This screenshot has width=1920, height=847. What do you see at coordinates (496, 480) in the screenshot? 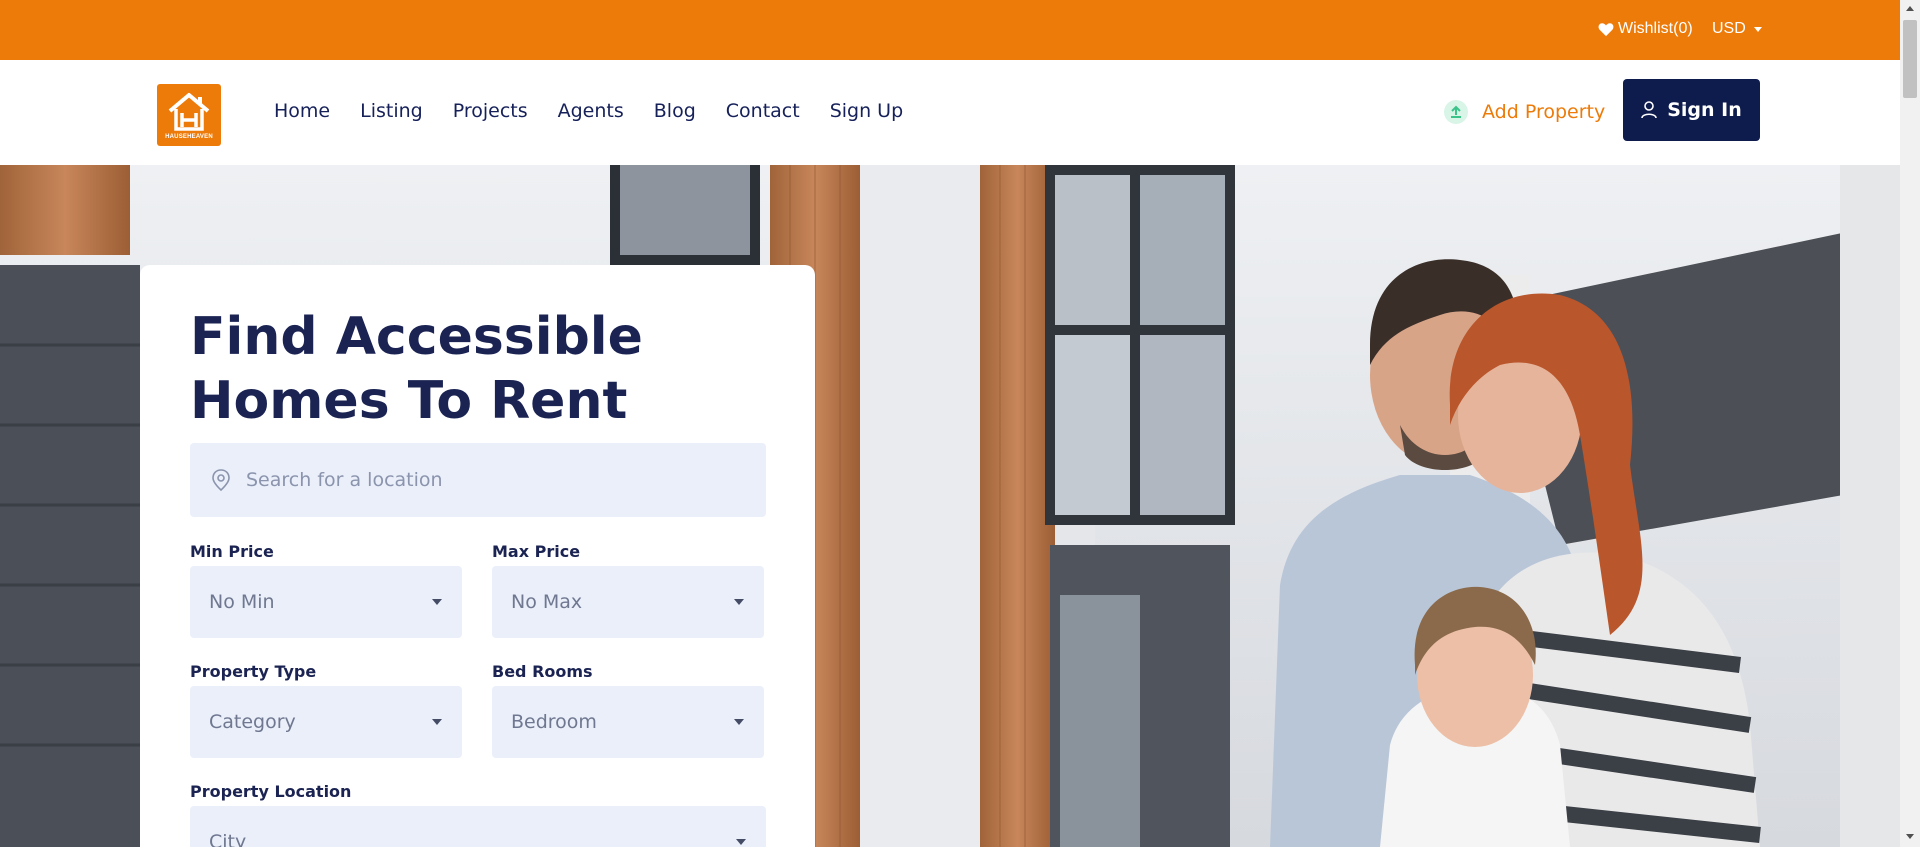
I see `location-search-input` at bounding box center [496, 480].